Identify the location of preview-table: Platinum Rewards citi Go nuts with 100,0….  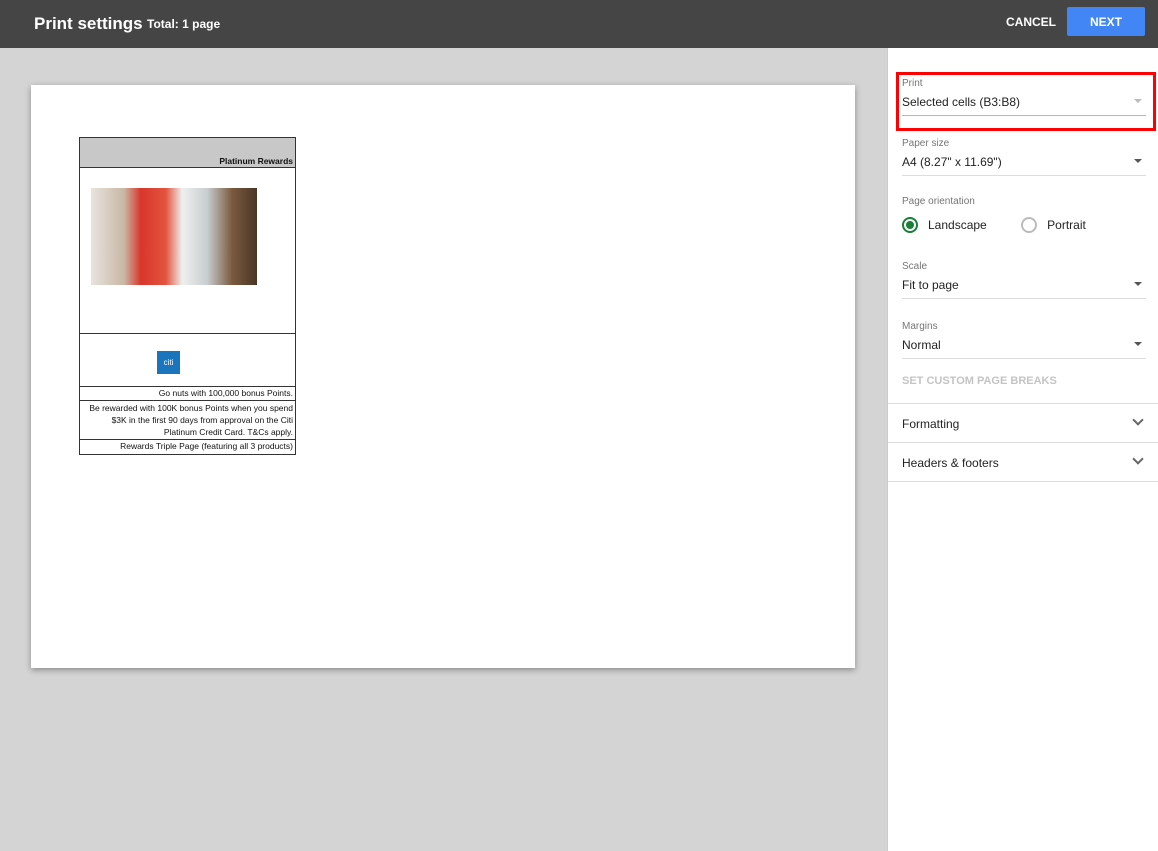
(187, 296).